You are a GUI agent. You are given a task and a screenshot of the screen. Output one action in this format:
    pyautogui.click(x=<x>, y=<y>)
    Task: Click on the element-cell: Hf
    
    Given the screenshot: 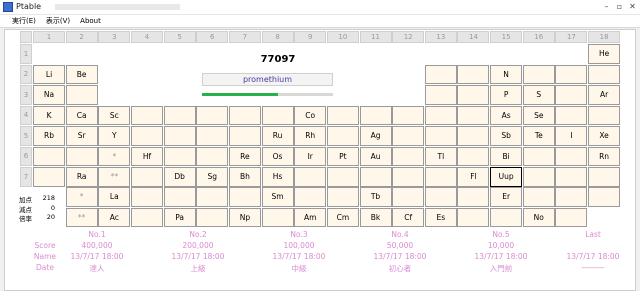 What is the action you would take?
    pyautogui.click(x=146, y=156)
    